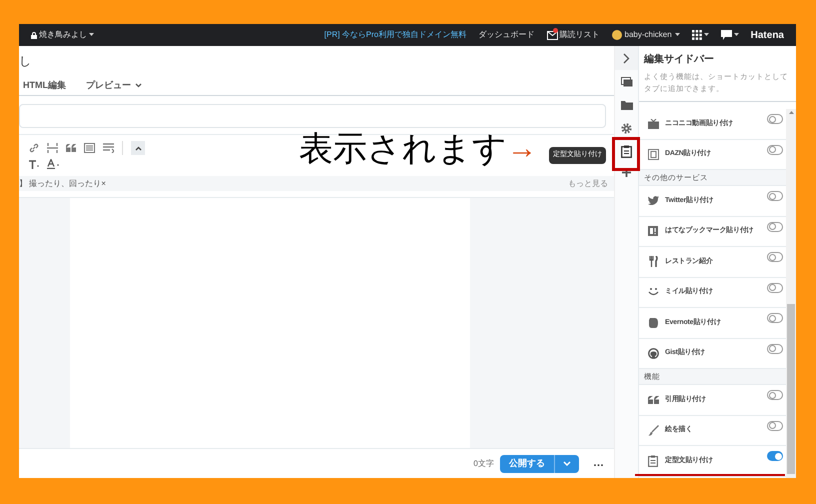 This screenshot has height=504, width=816. Describe the element at coordinates (626, 82) in the screenshot. I see `images-icon` at that location.